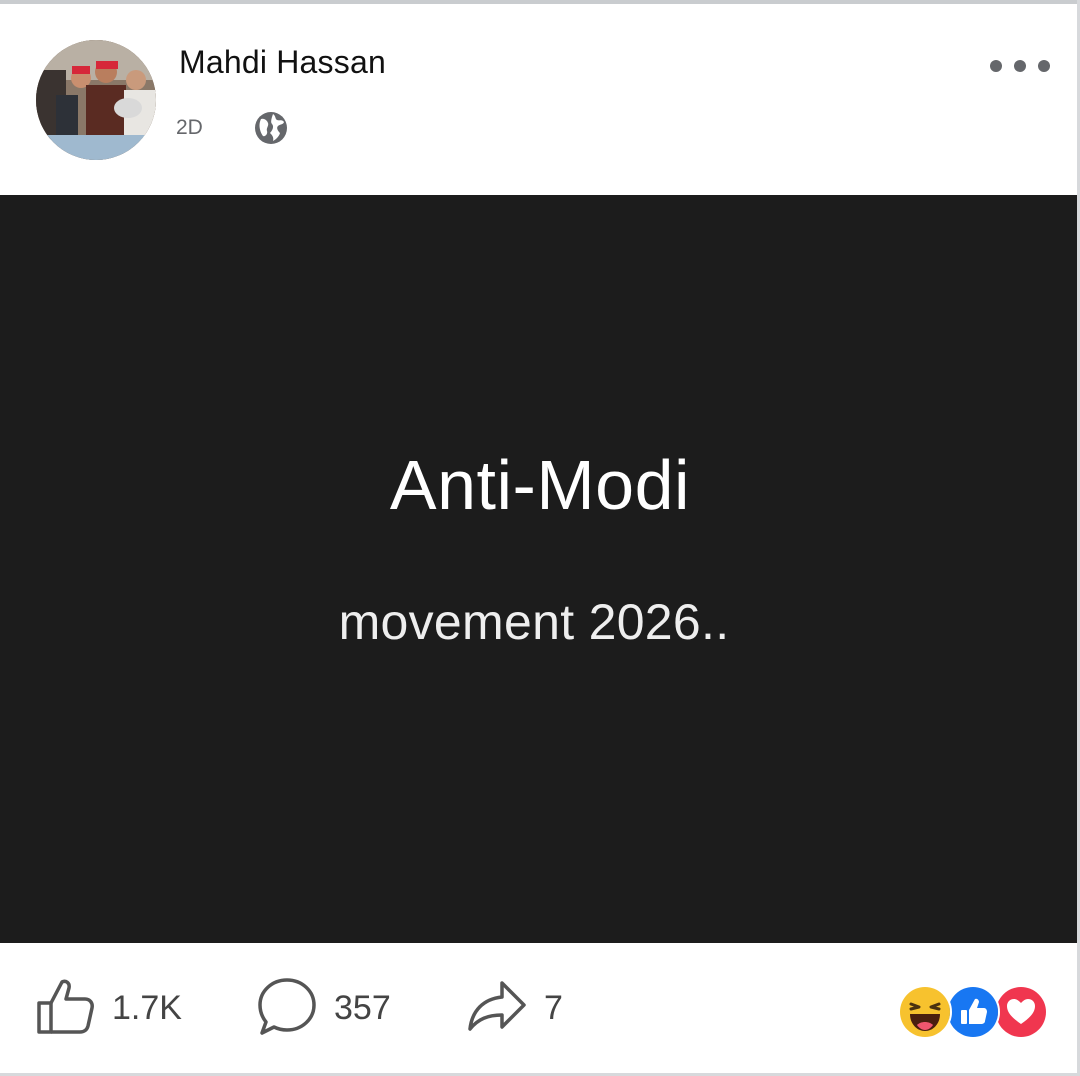 This screenshot has height=1076, width=1080. Describe the element at coordinates (108, 1008) in the screenshot. I see `like-button: 1.7K` at that location.